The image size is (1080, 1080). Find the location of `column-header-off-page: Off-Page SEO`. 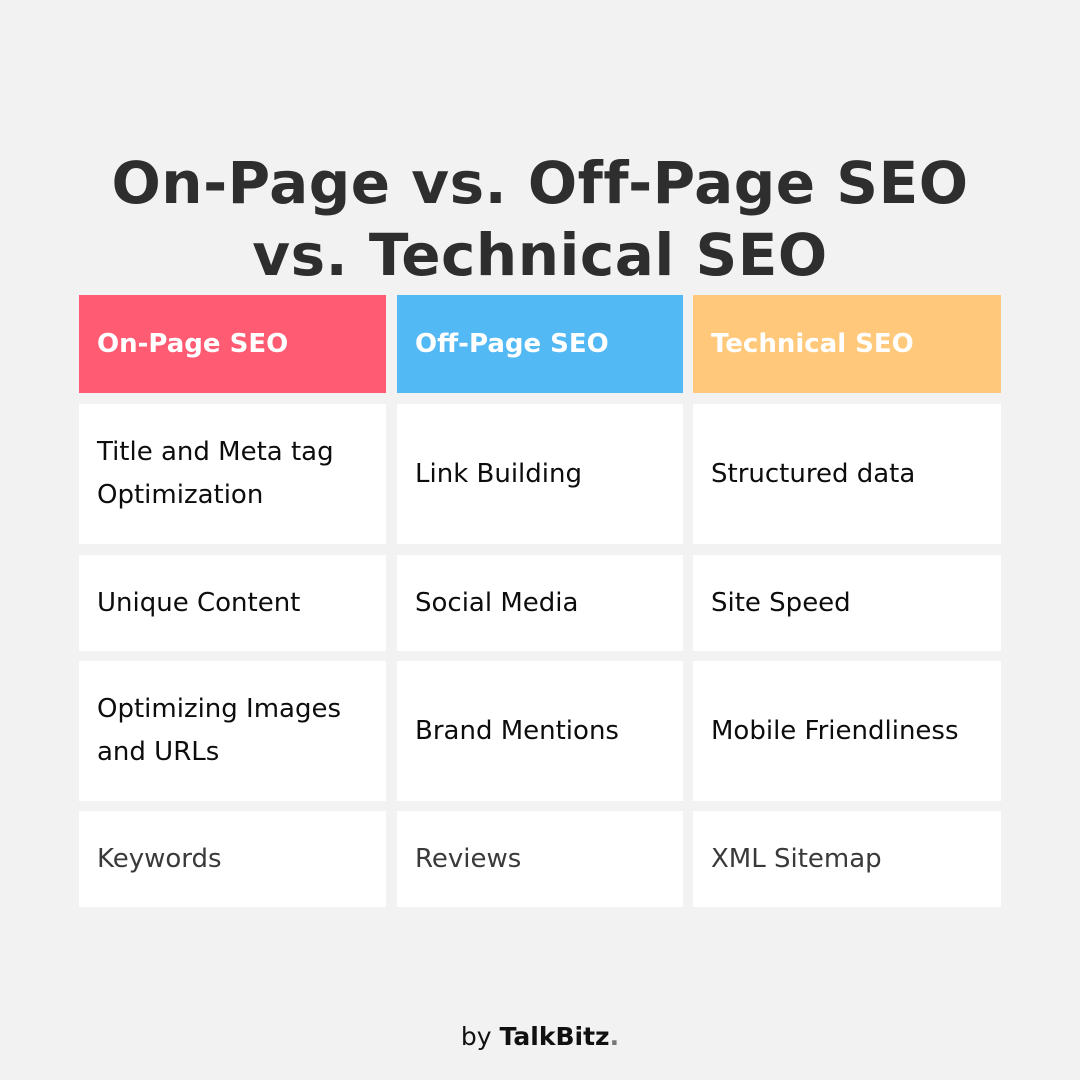

column-header-off-page: Off-Page SEO is located at coordinates (540, 344).